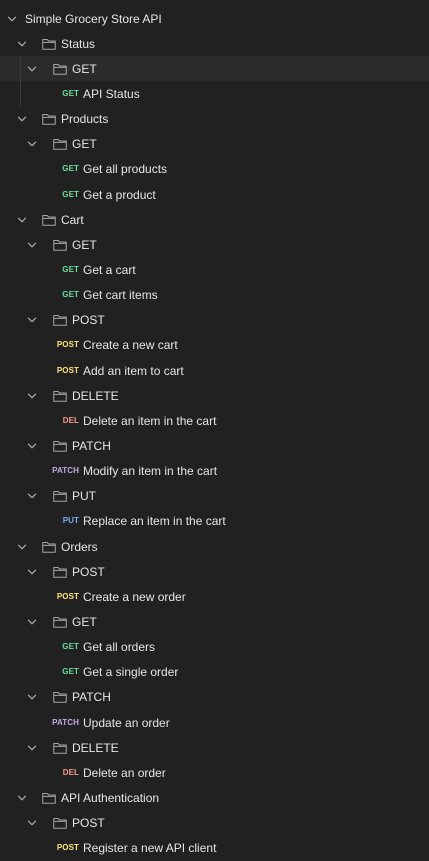 The height and width of the screenshot is (861, 429). What do you see at coordinates (214, 596) in the screenshot?
I see `request-item: POST Create a new order` at bounding box center [214, 596].